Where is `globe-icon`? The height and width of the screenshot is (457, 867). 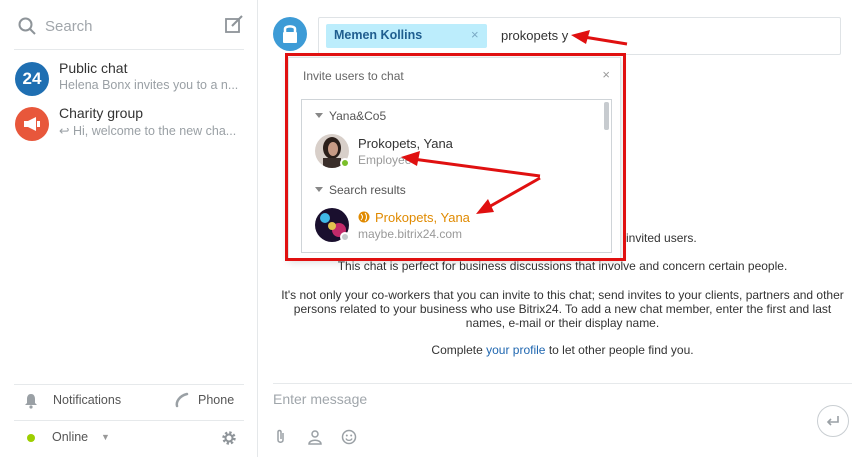
globe-icon is located at coordinates (364, 217).